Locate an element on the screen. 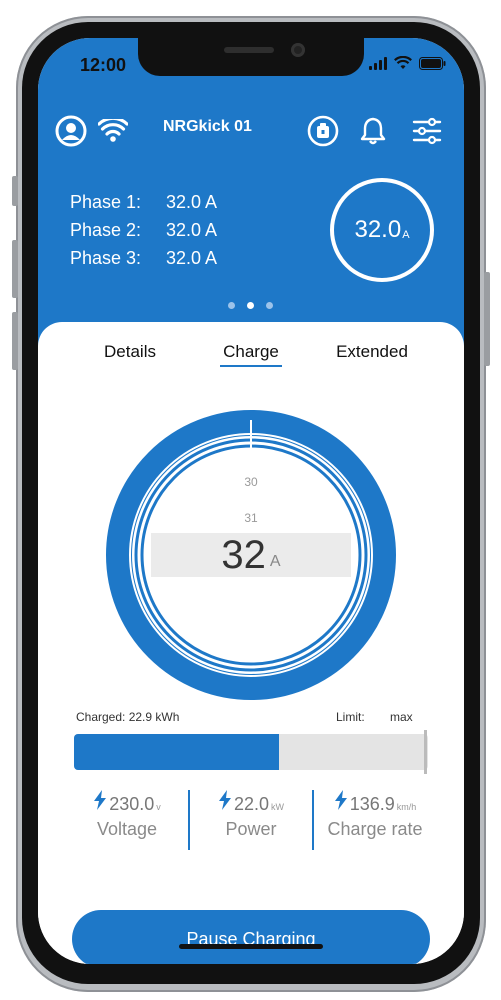  picker-option: 31 is located at coordinates (251, 518).